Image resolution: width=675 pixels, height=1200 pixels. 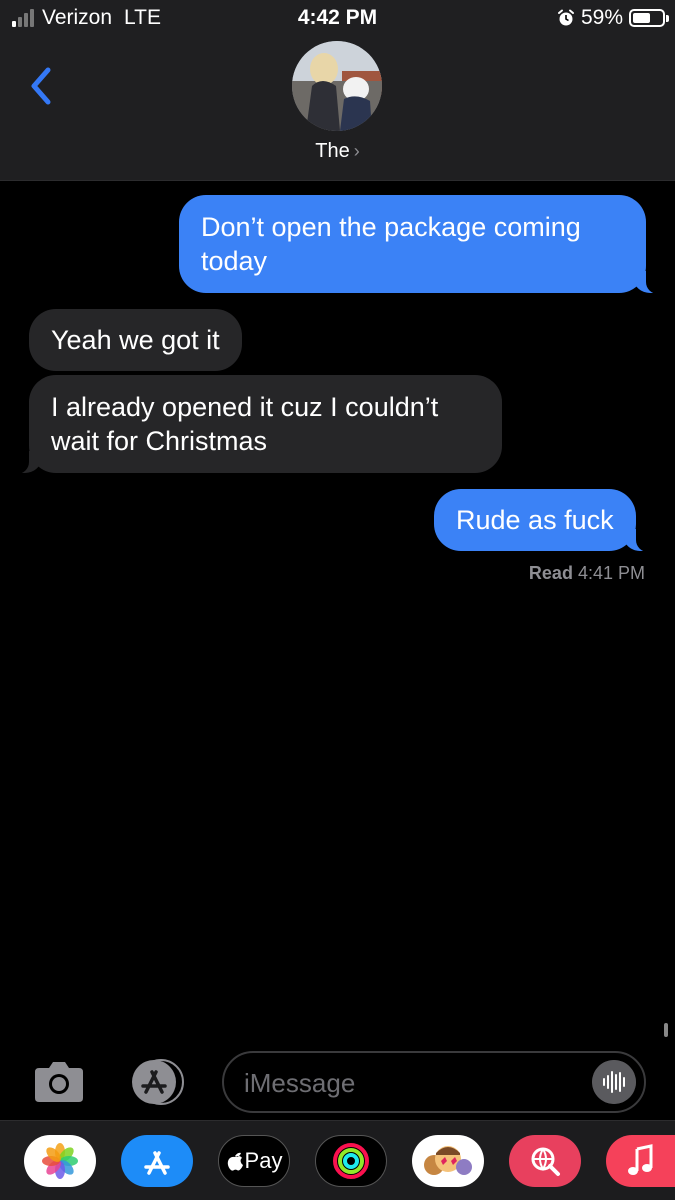 I want to click on scroll-indicator, so click(x=666, y=1030).